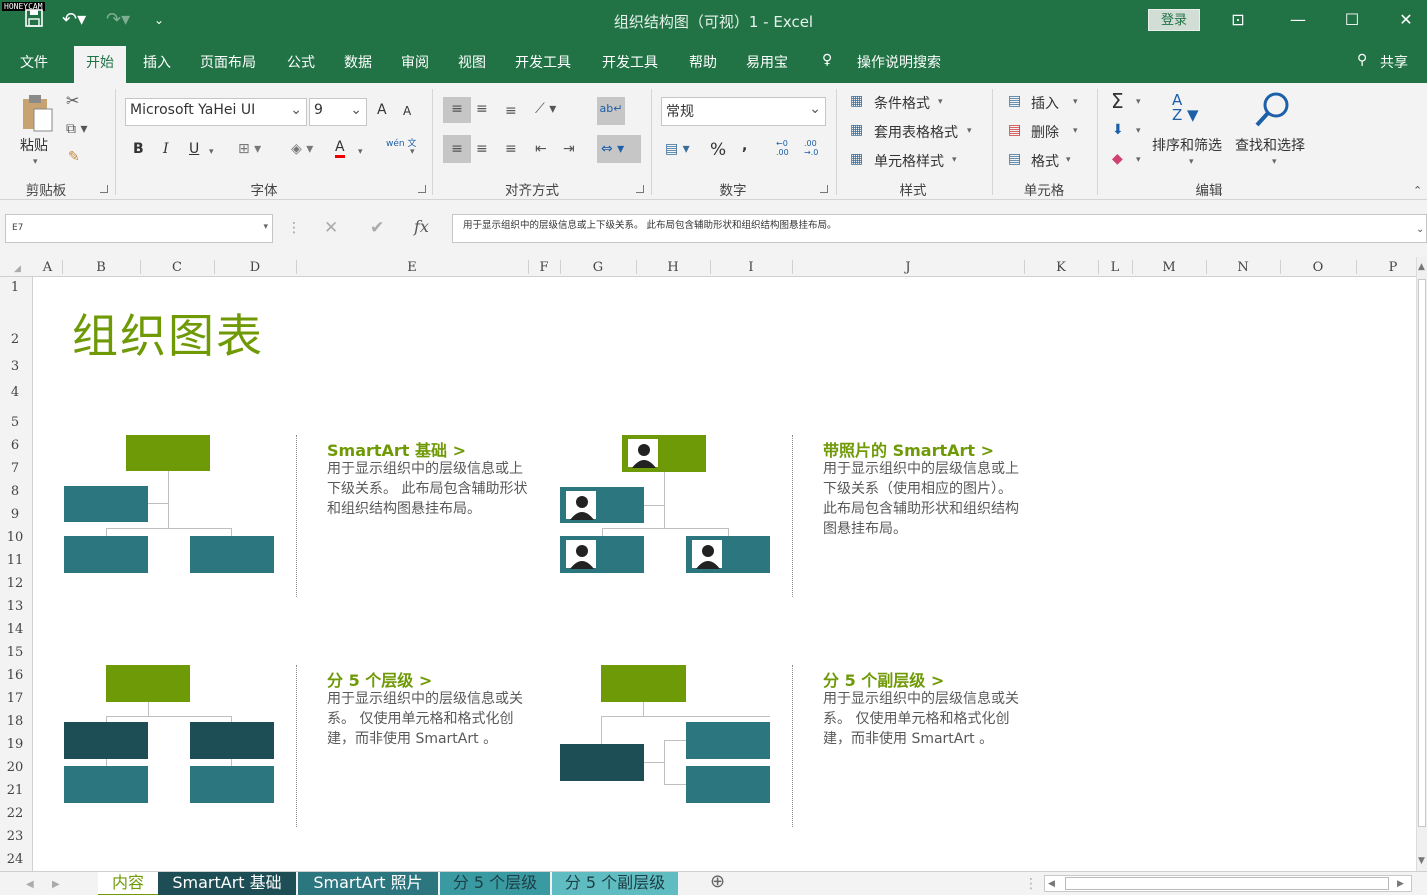  What do you see at coordinates (544, 267) in the screenshot?
I see `col-f: F` at bounding box center [544, 267].